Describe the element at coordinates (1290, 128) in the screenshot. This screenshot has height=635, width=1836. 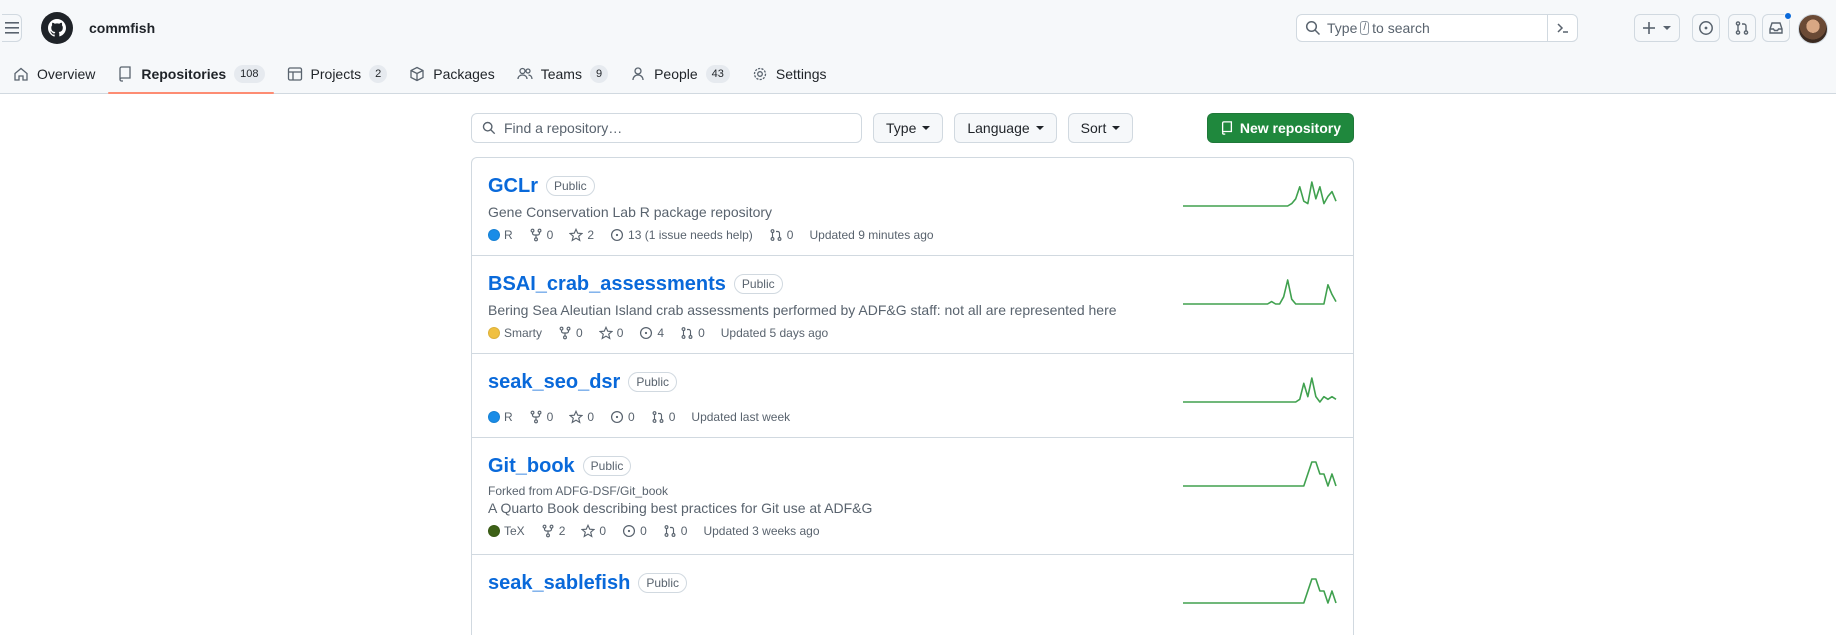
I see `new-repository-label: New repository` at that location.